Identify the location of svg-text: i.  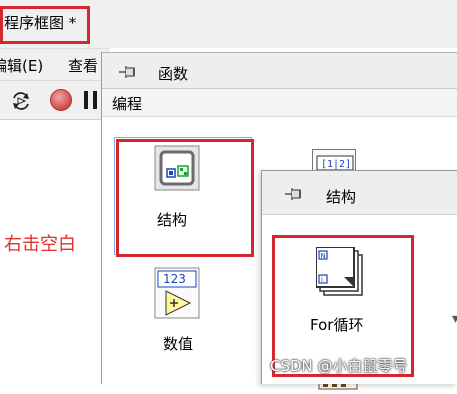
(322, 280).